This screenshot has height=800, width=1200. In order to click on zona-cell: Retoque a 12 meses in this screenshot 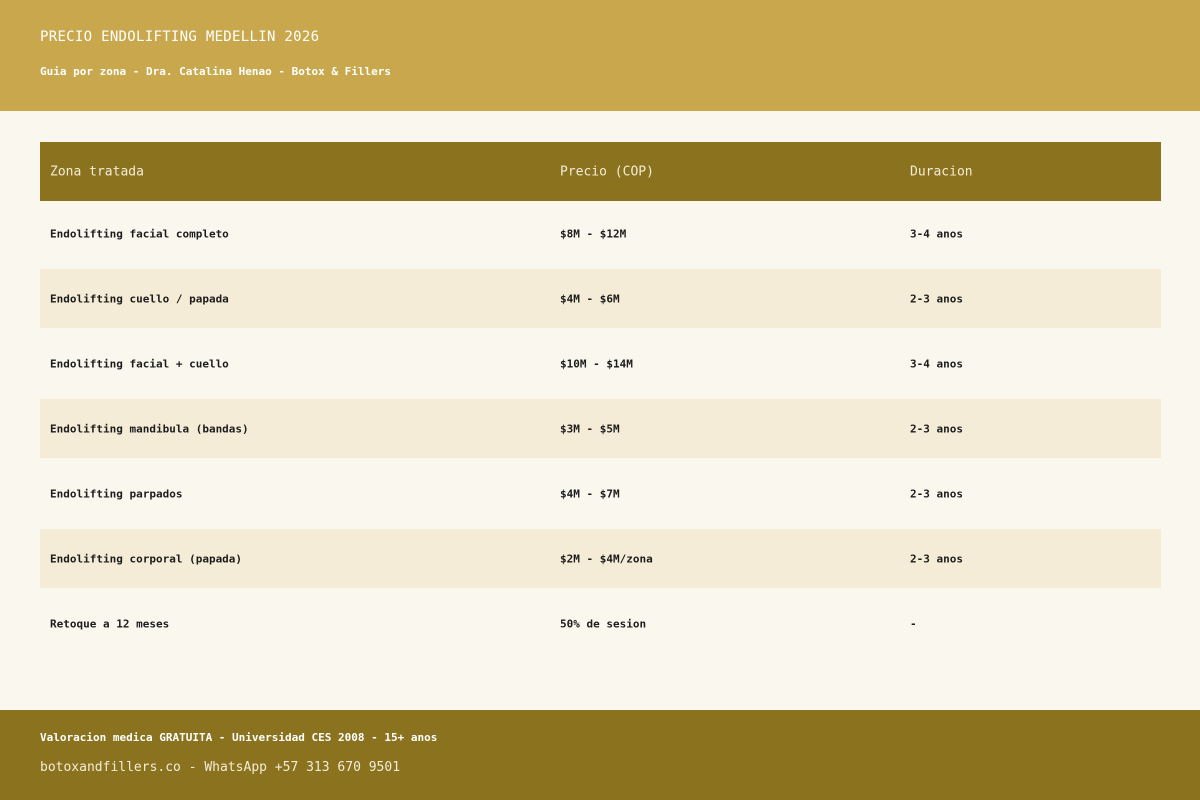, I will do `click(110, 623)`.